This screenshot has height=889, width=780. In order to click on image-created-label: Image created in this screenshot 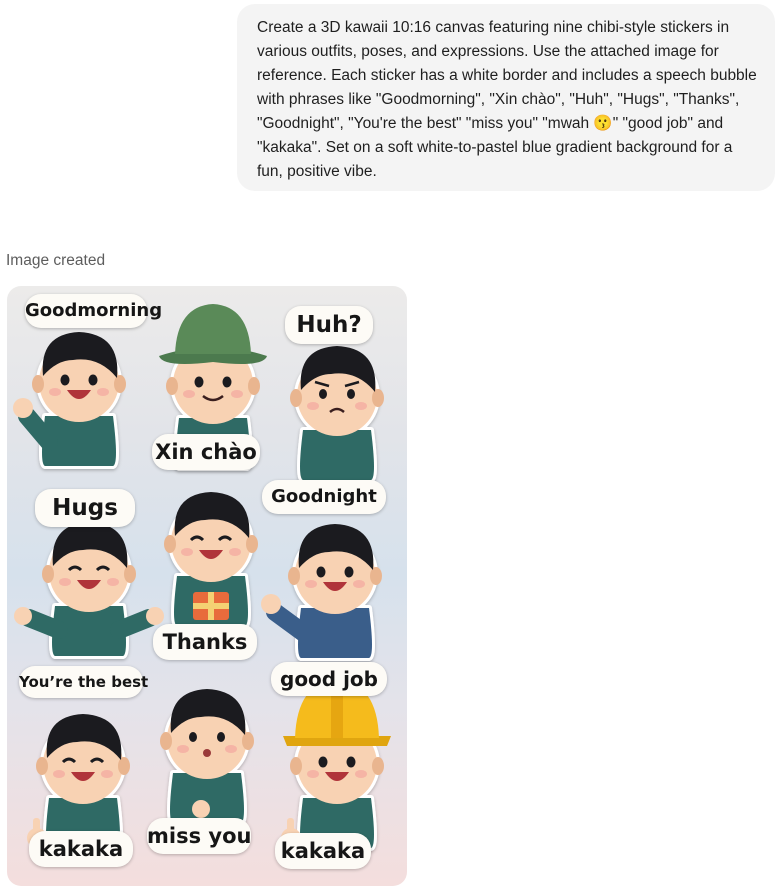, I will do `click(56, 260)`.